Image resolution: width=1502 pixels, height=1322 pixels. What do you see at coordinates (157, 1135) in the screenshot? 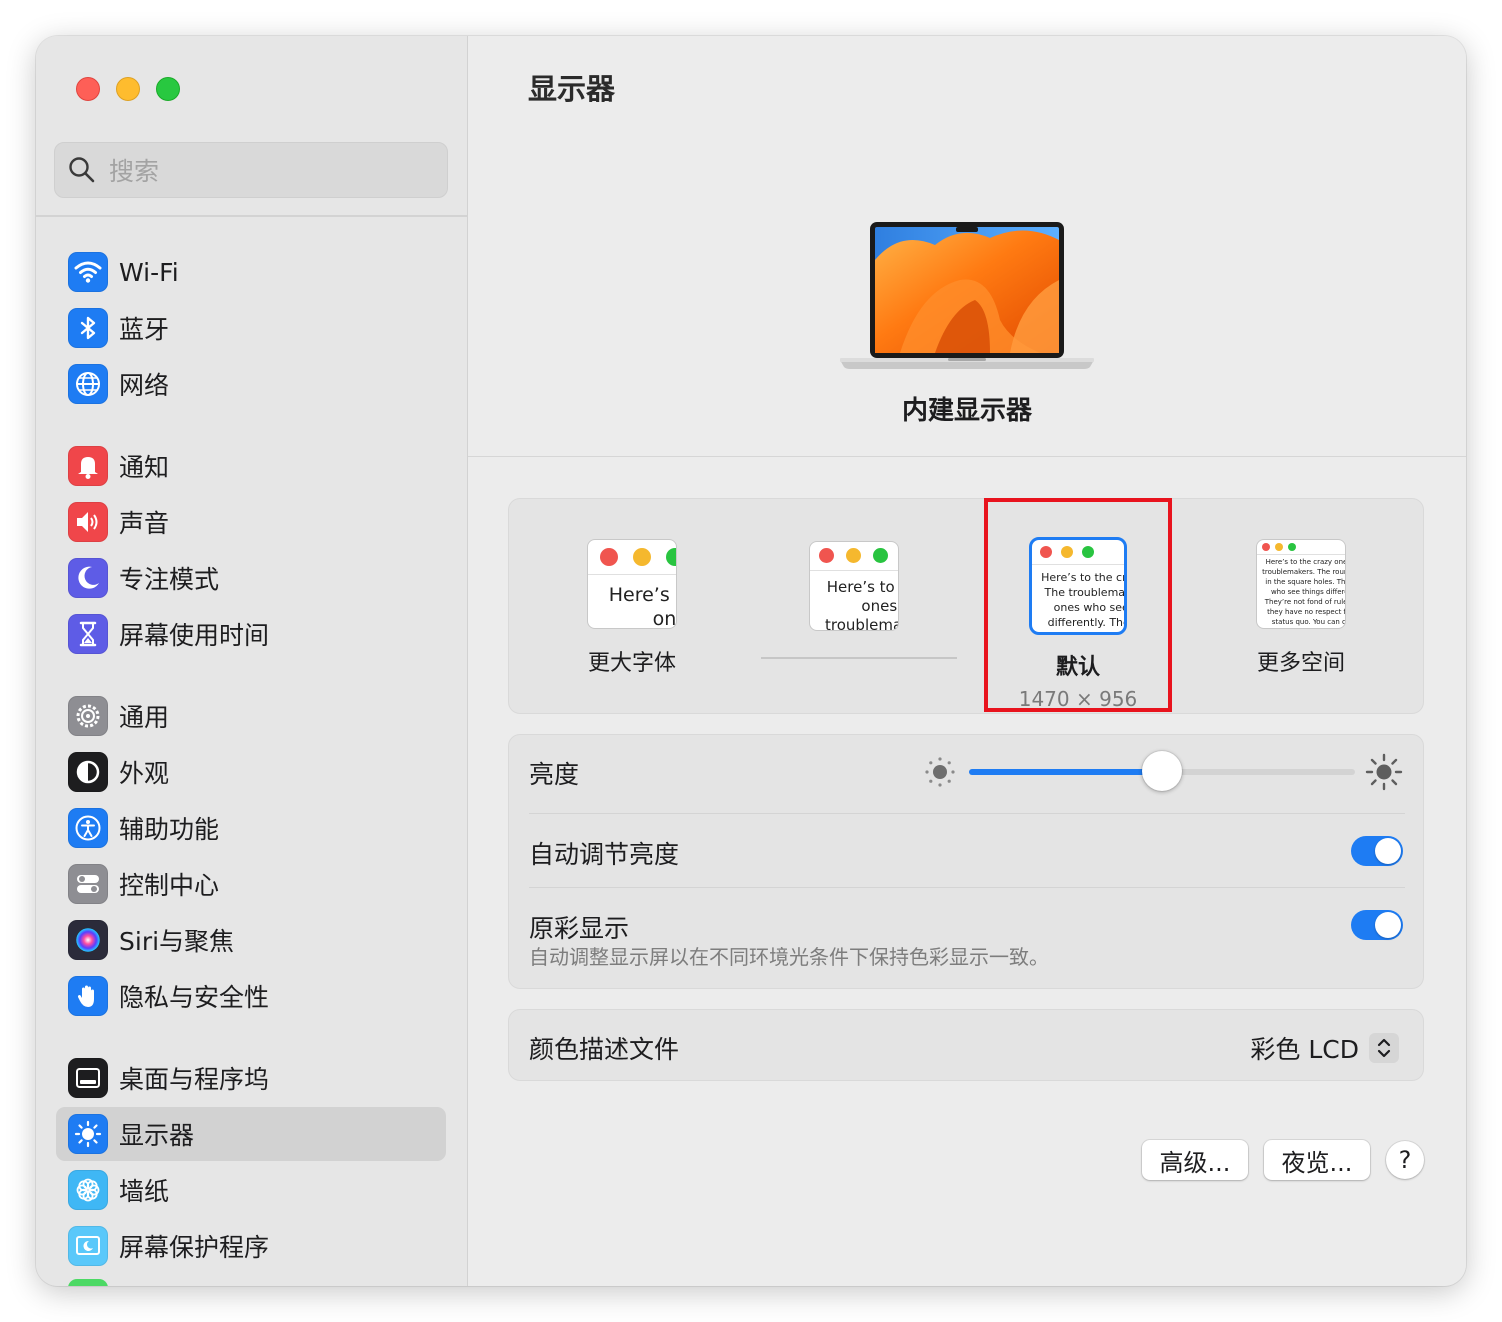
I see `sidebar-item-label: 显示器` at bounding box center [157, 1135].